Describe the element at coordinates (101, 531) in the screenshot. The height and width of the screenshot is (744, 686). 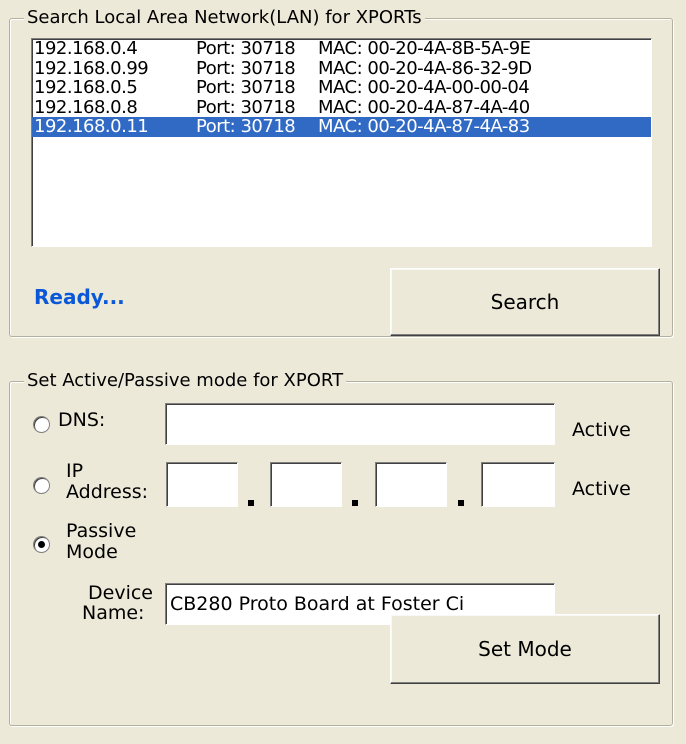
I see `passive-mode-label-line1: Passive` at that location.